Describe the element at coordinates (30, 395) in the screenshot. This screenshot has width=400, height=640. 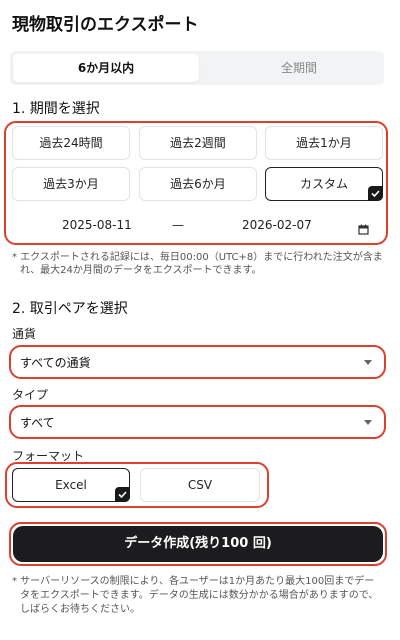
I see `type-label: タイプ` at that location.